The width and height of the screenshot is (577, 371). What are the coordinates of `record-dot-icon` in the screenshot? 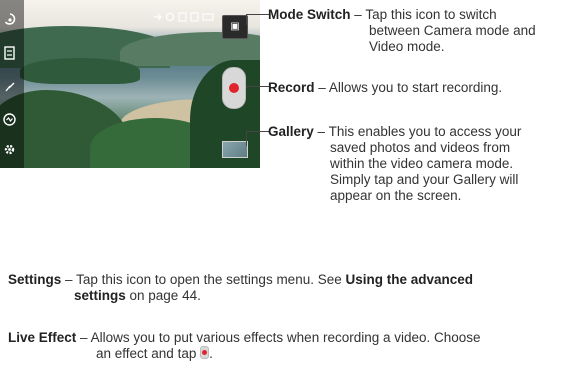 It's located at (234, 88).